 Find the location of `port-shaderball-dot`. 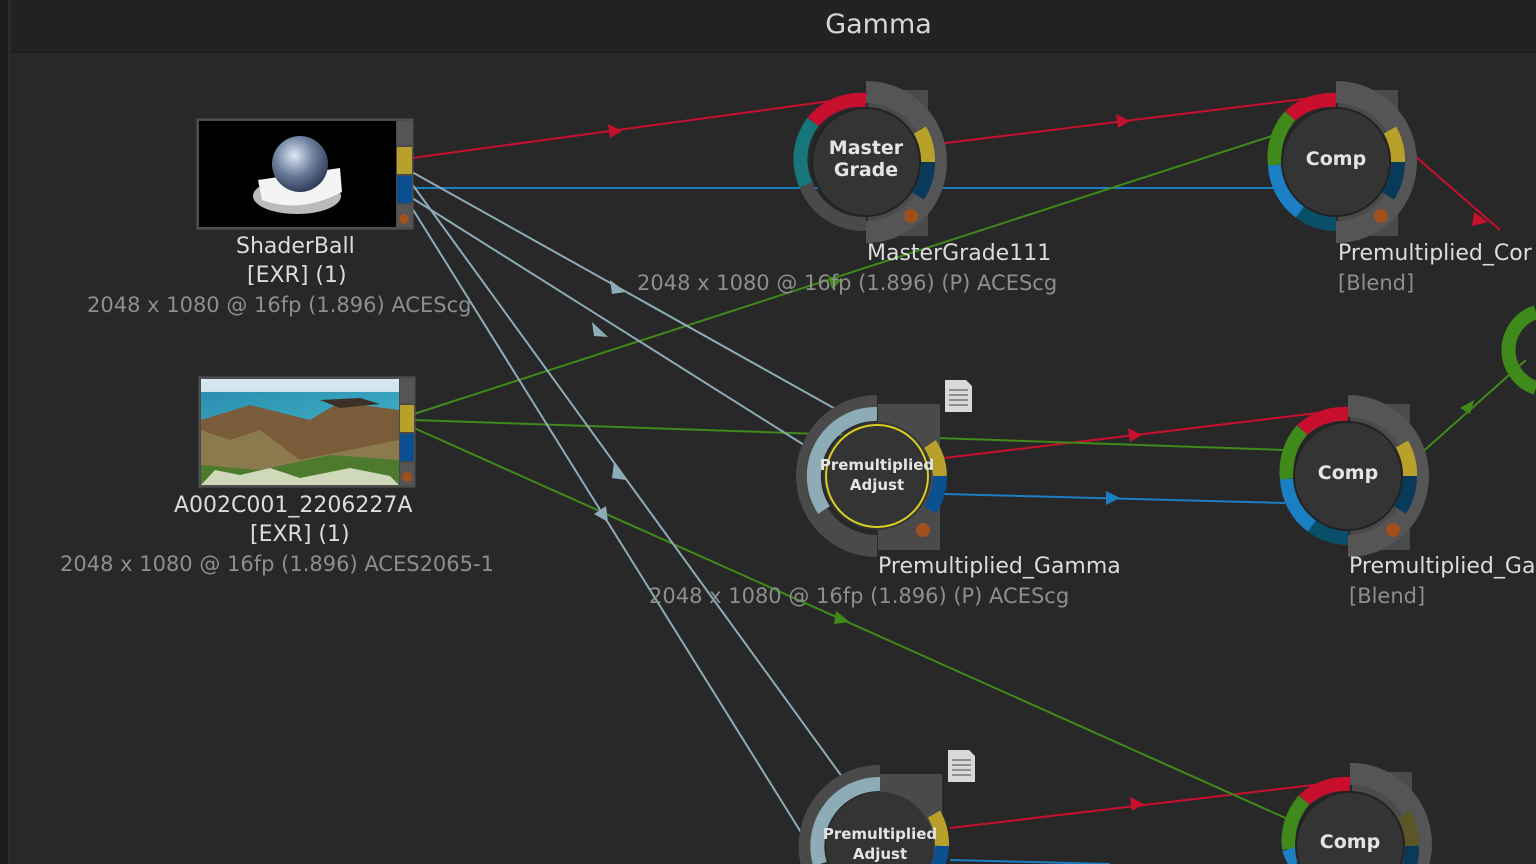

port-shaderball-dot is located at coordinates (404, 219).